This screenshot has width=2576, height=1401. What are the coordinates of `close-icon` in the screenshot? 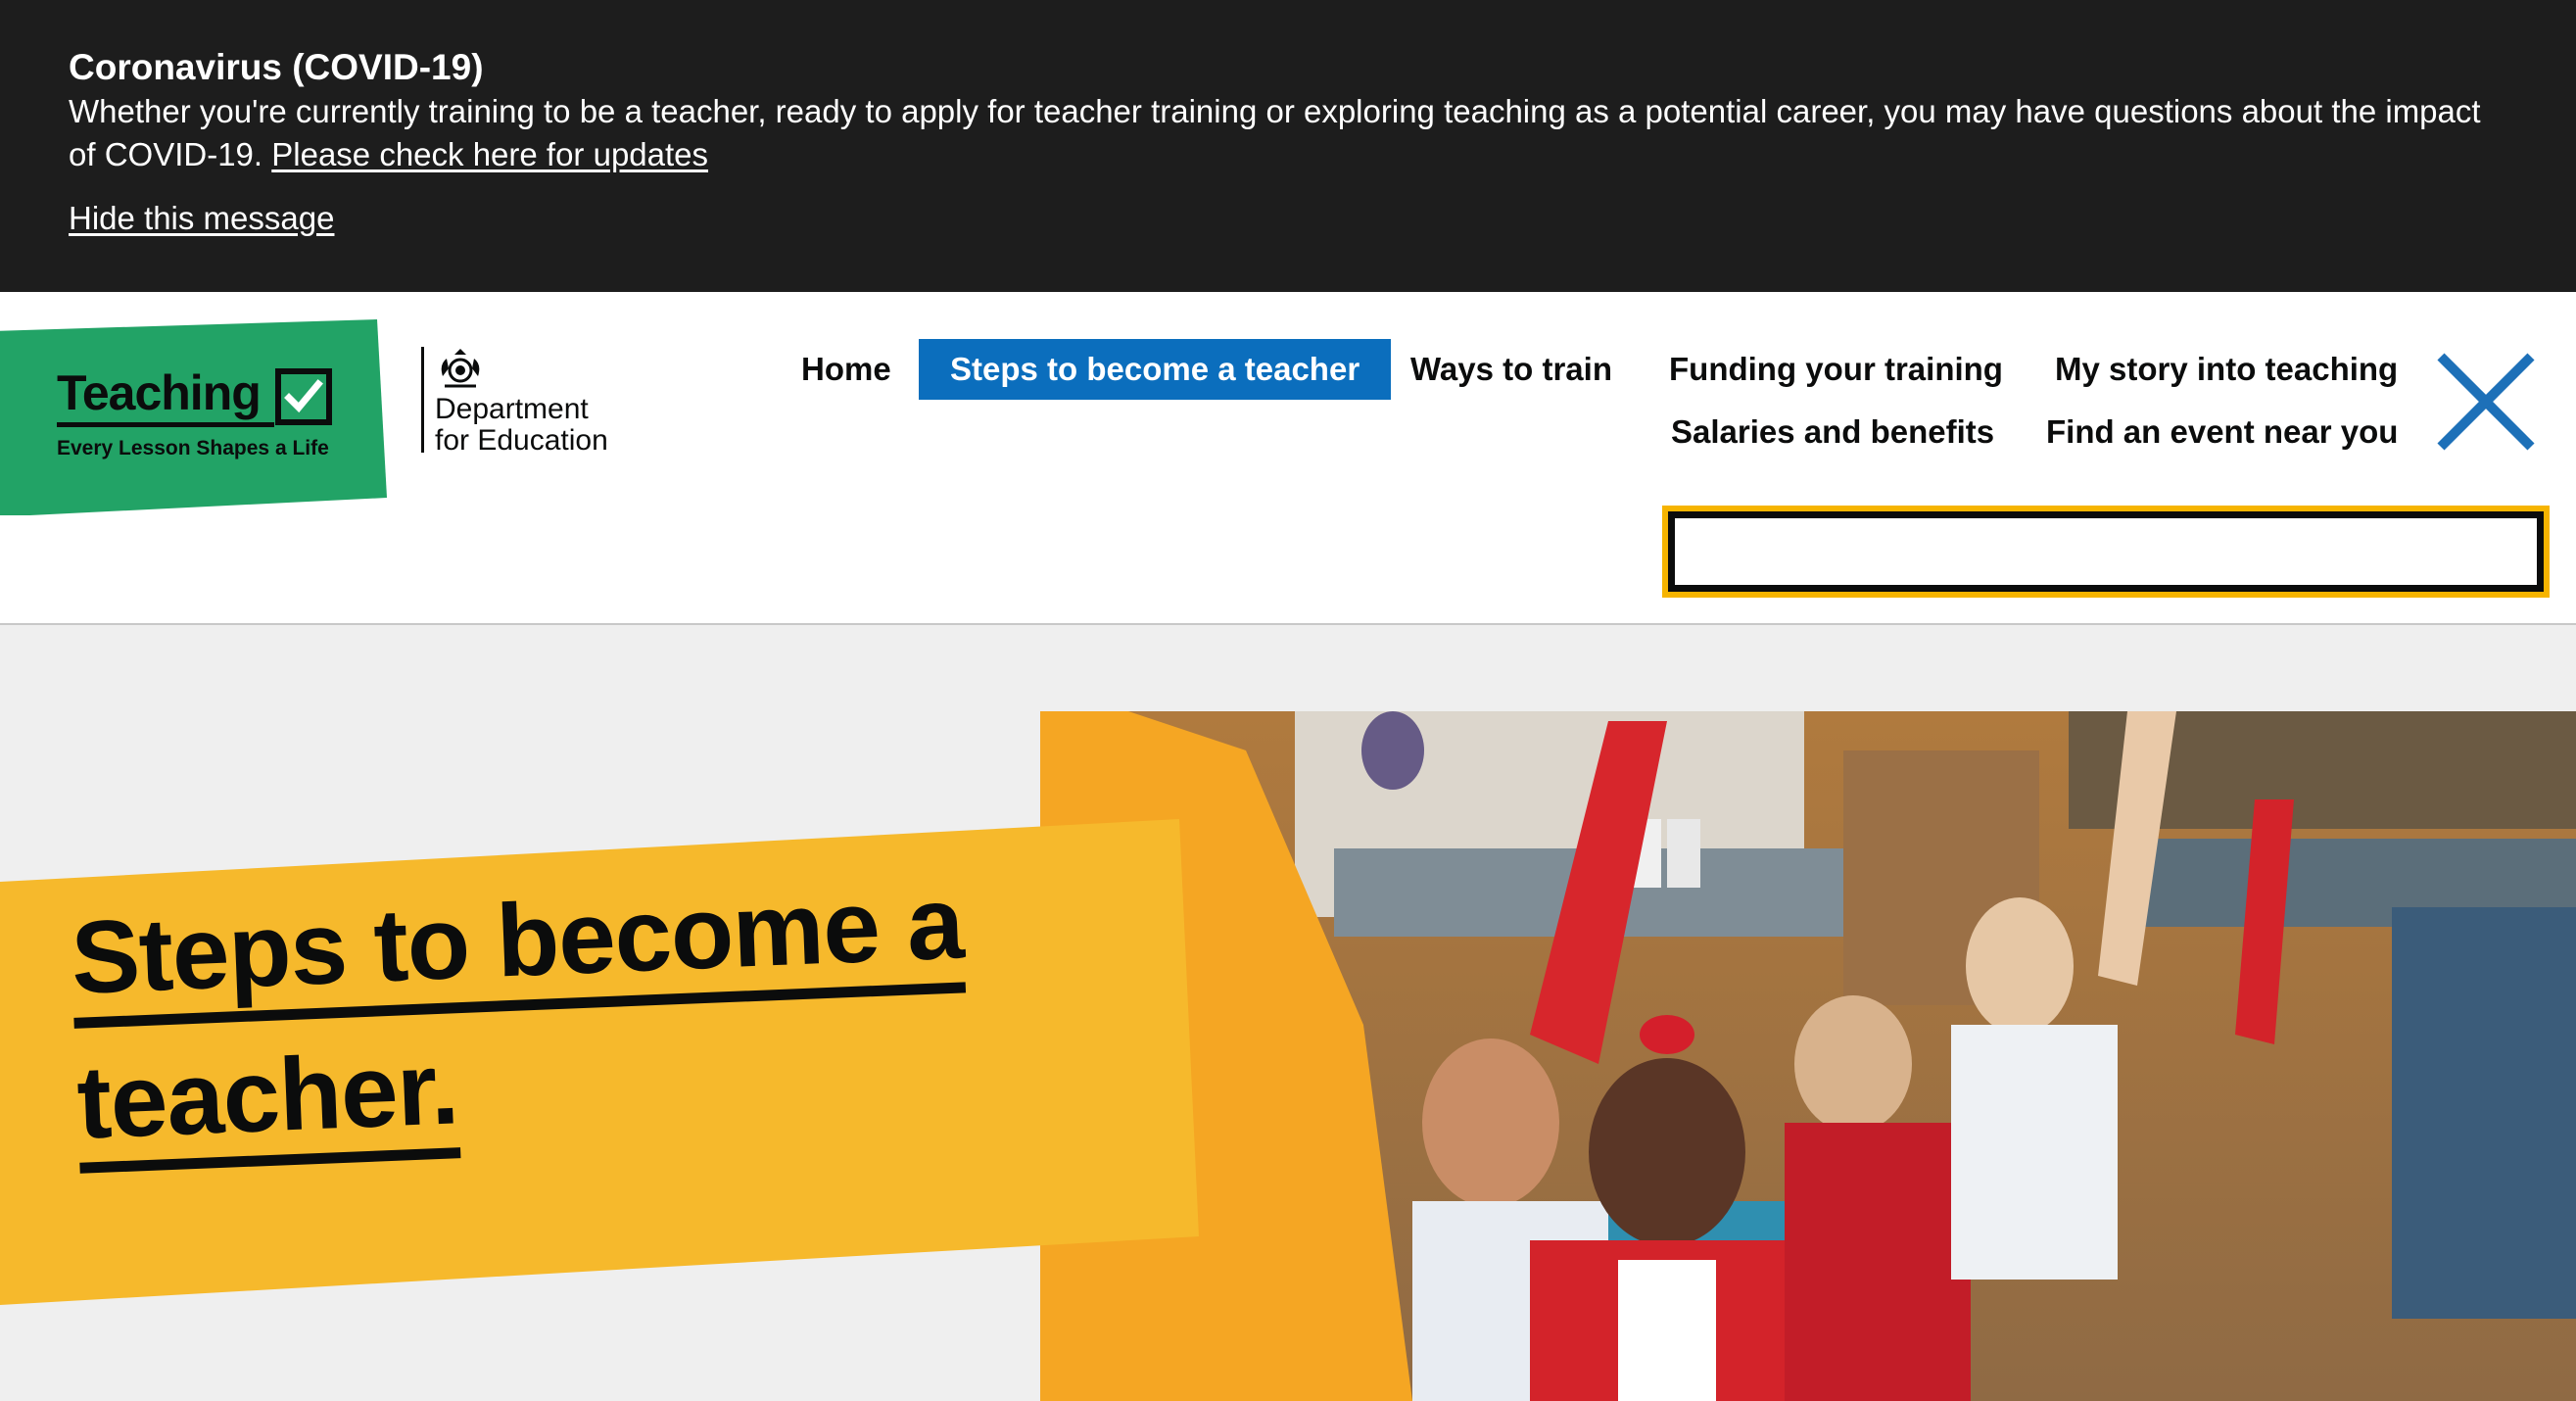 It's located at (2486, 402).